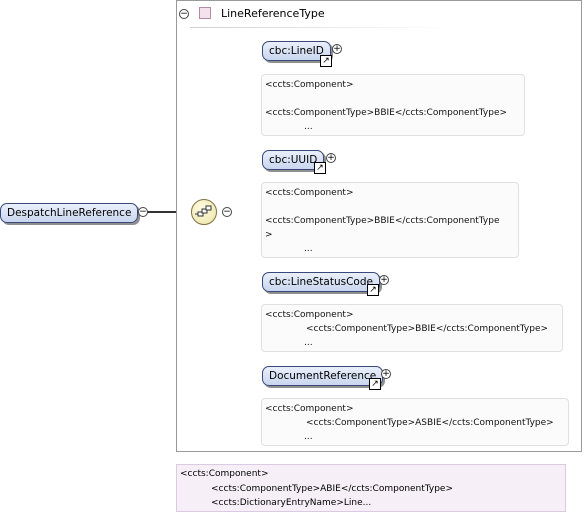  I want to click on sequence-compositor, so click(204, 212).